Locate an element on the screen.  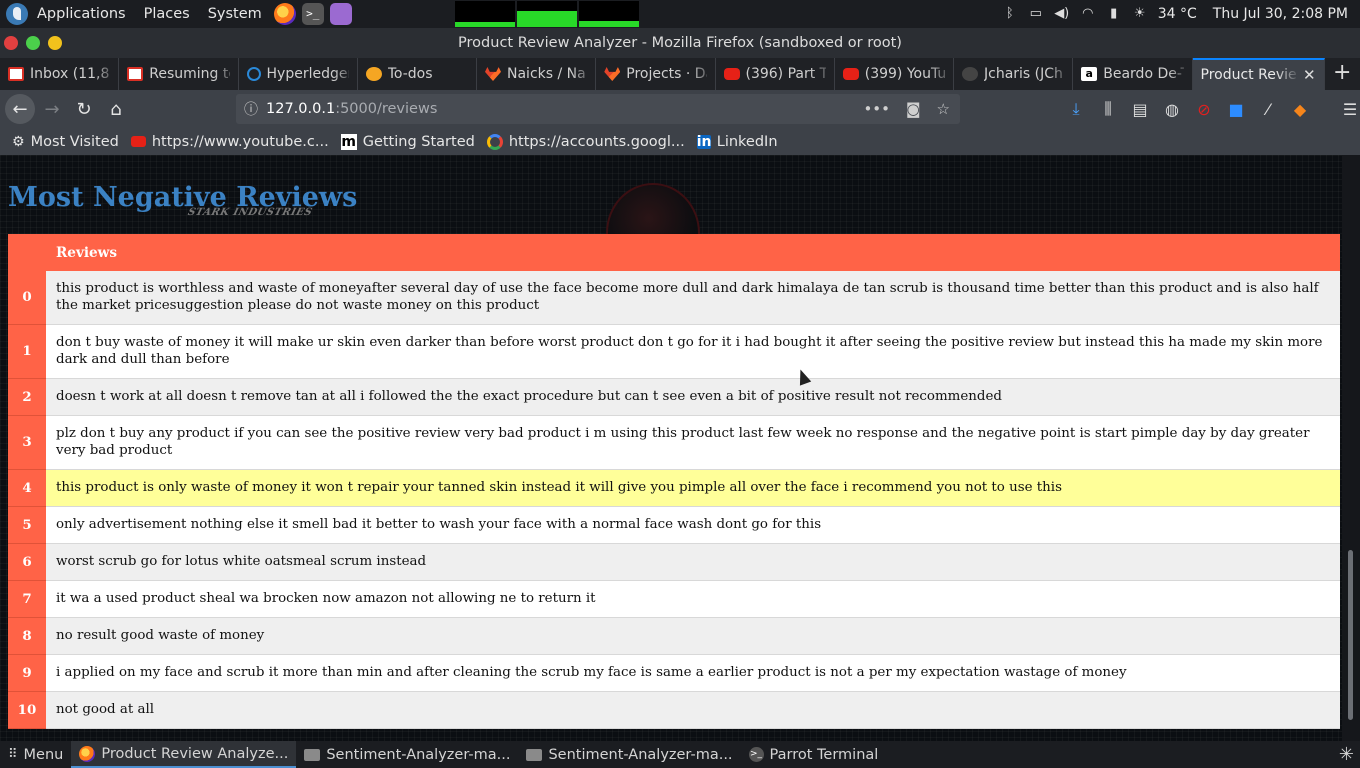
places-menu: Places is located at coordinates (167, 14).